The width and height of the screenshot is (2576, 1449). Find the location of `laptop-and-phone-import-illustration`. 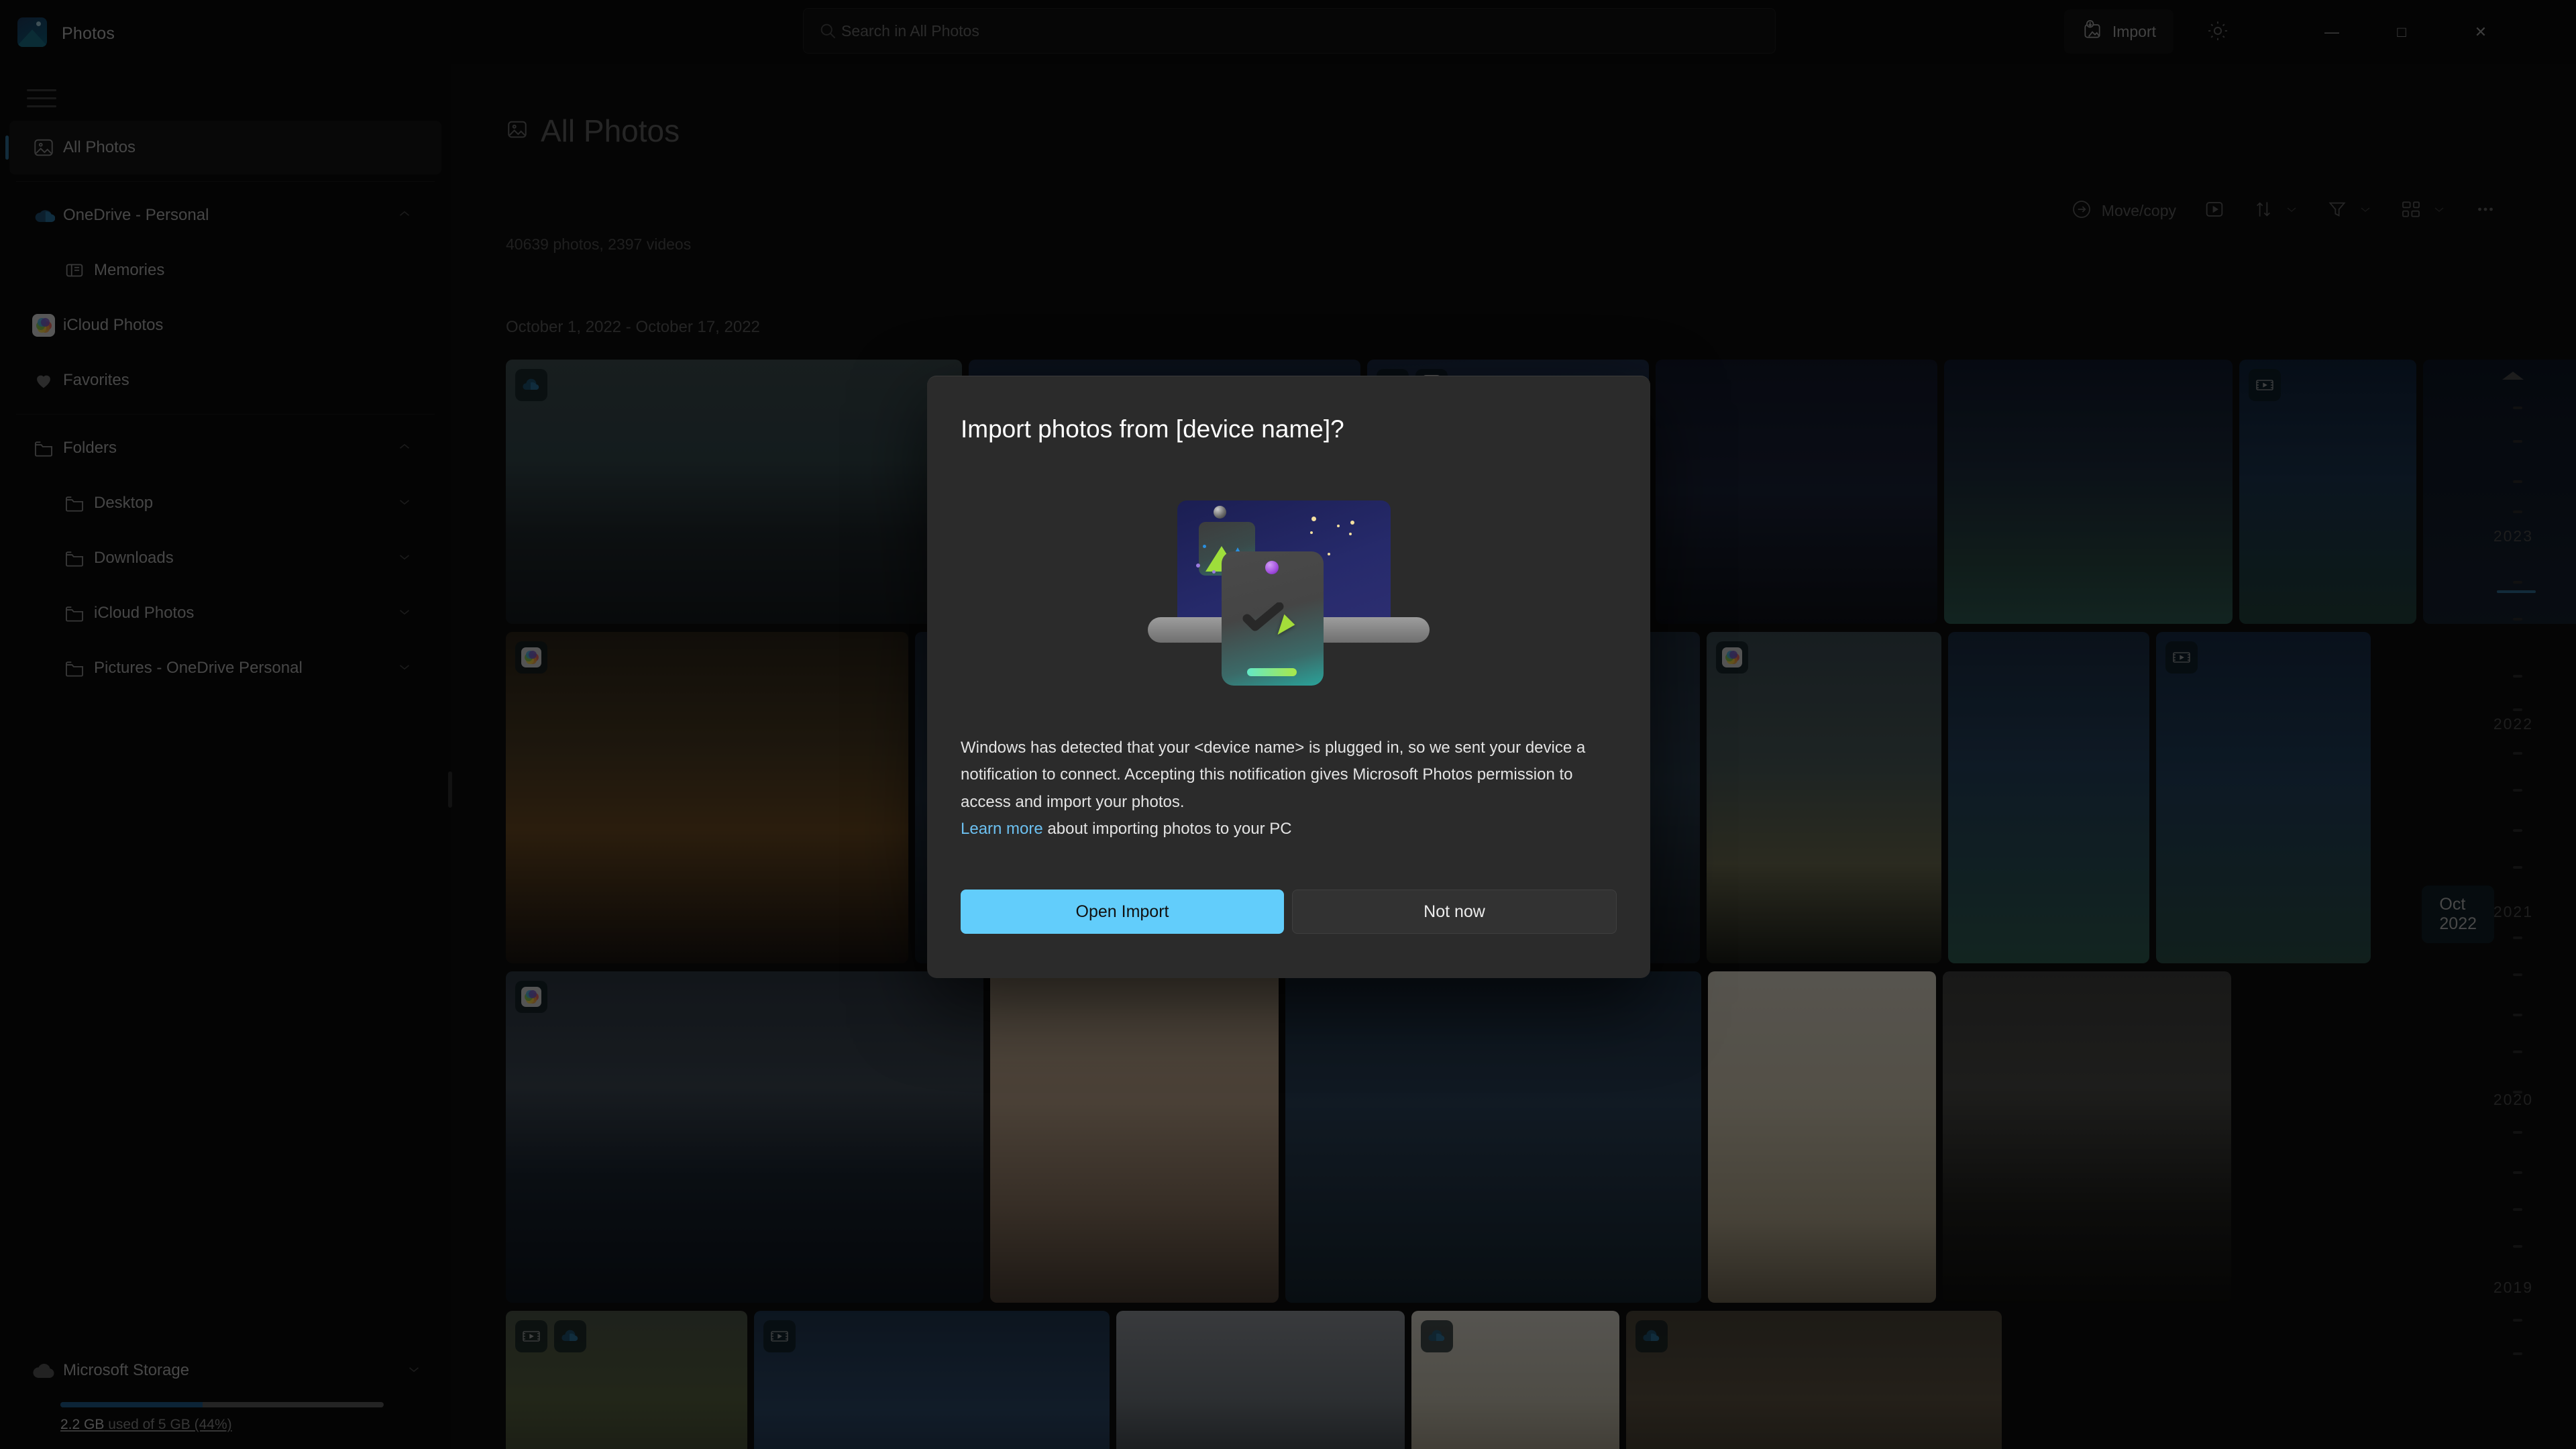

laptop-and-phone-import-illustration is located at coordinates (1288, 587).